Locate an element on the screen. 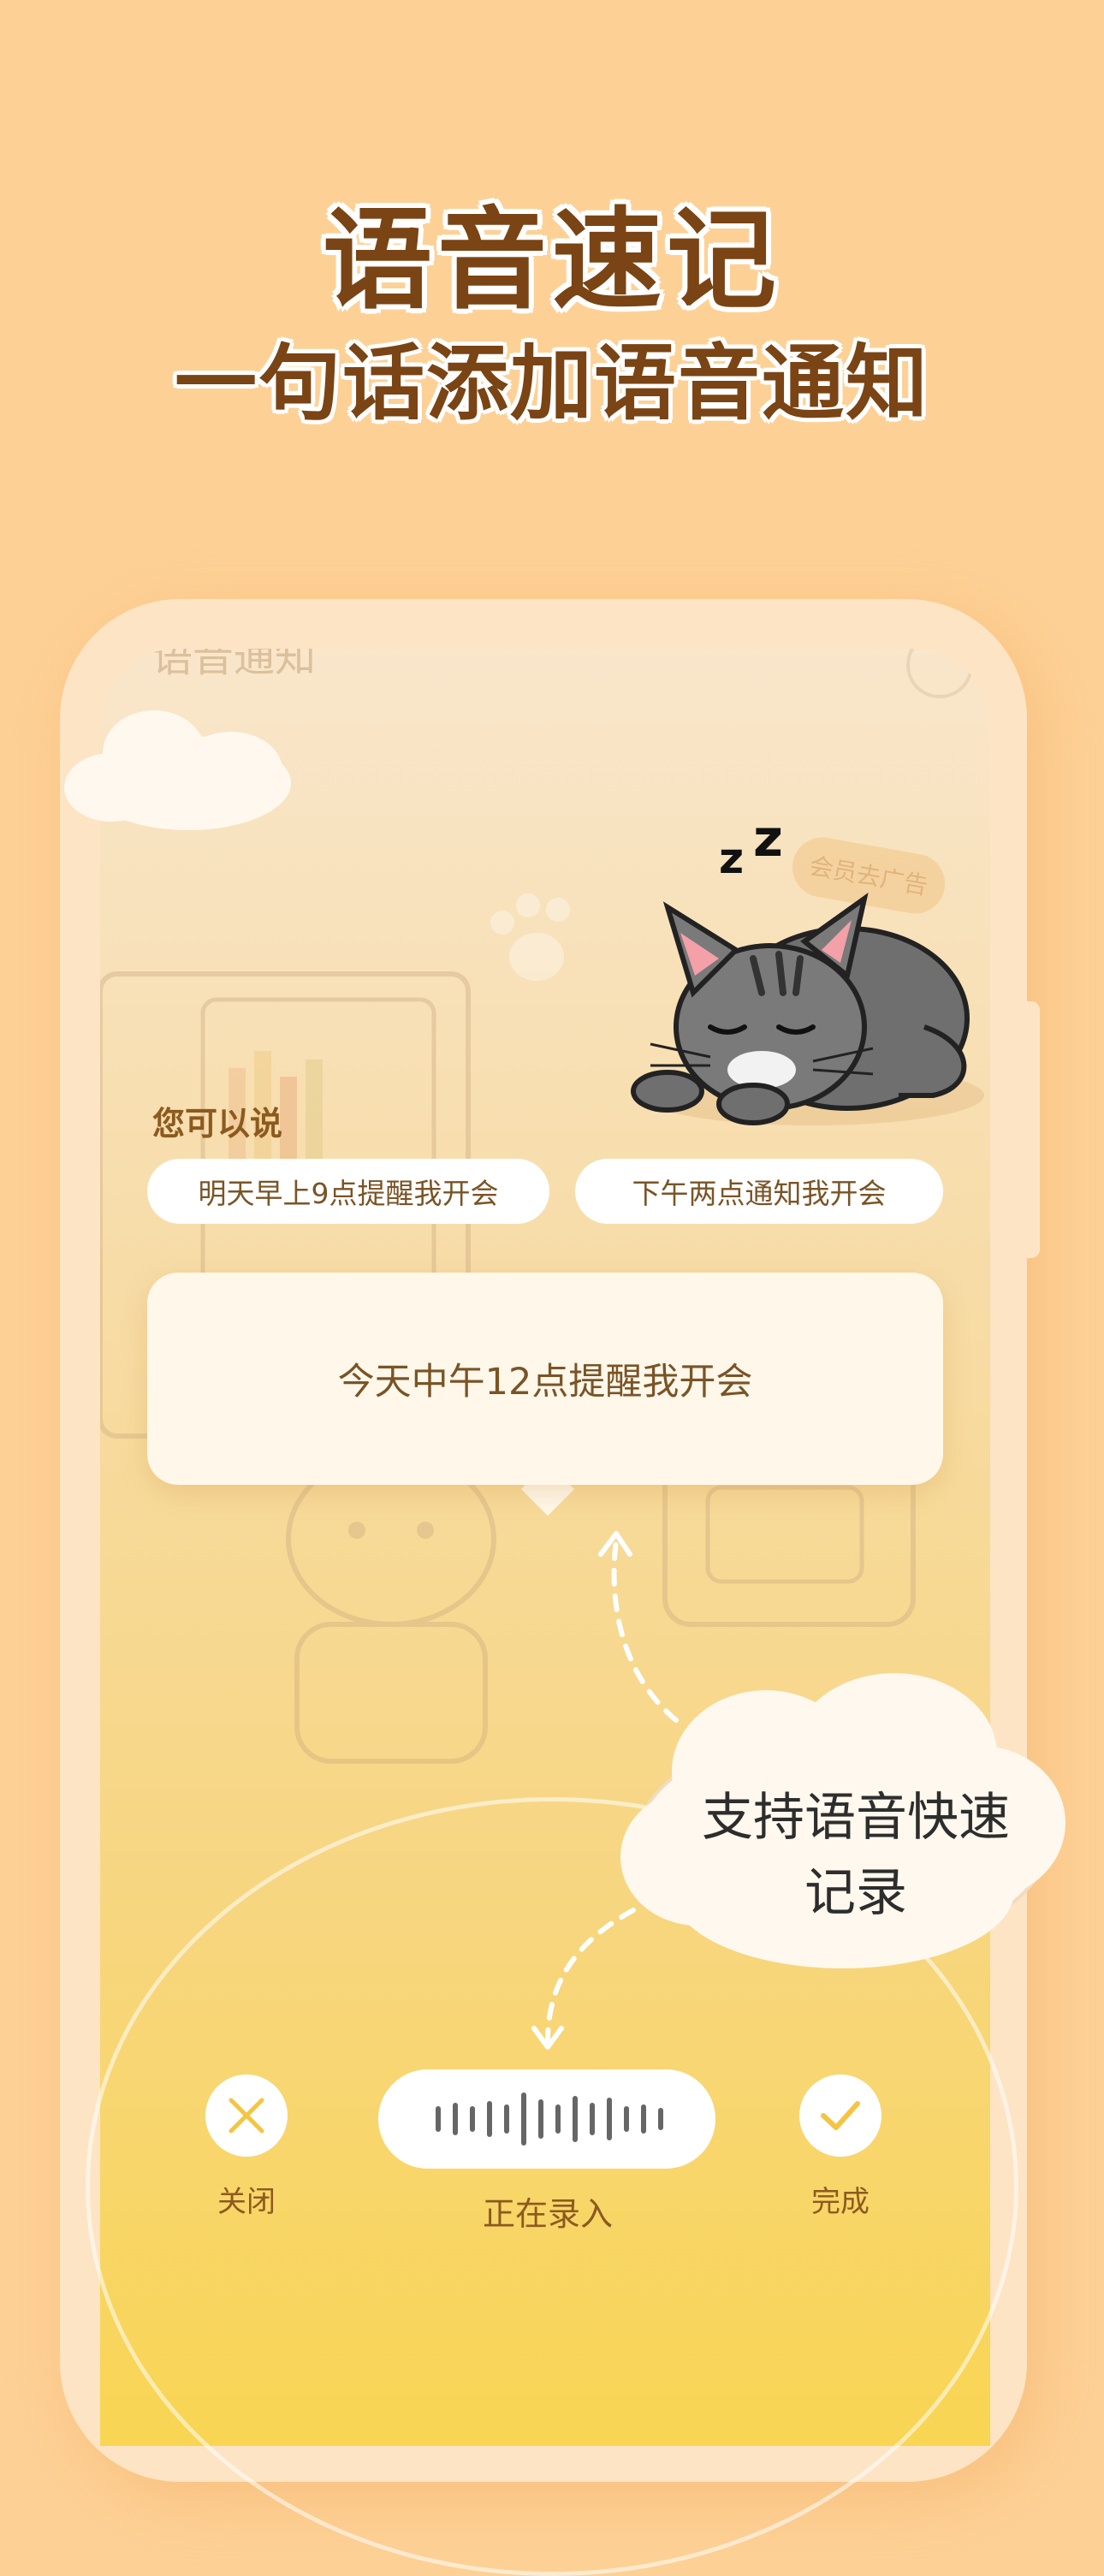 The width and height of the screenshot is (1104, 2576). prompt-label: 您可以说 is located at coordinates (217, 1124).